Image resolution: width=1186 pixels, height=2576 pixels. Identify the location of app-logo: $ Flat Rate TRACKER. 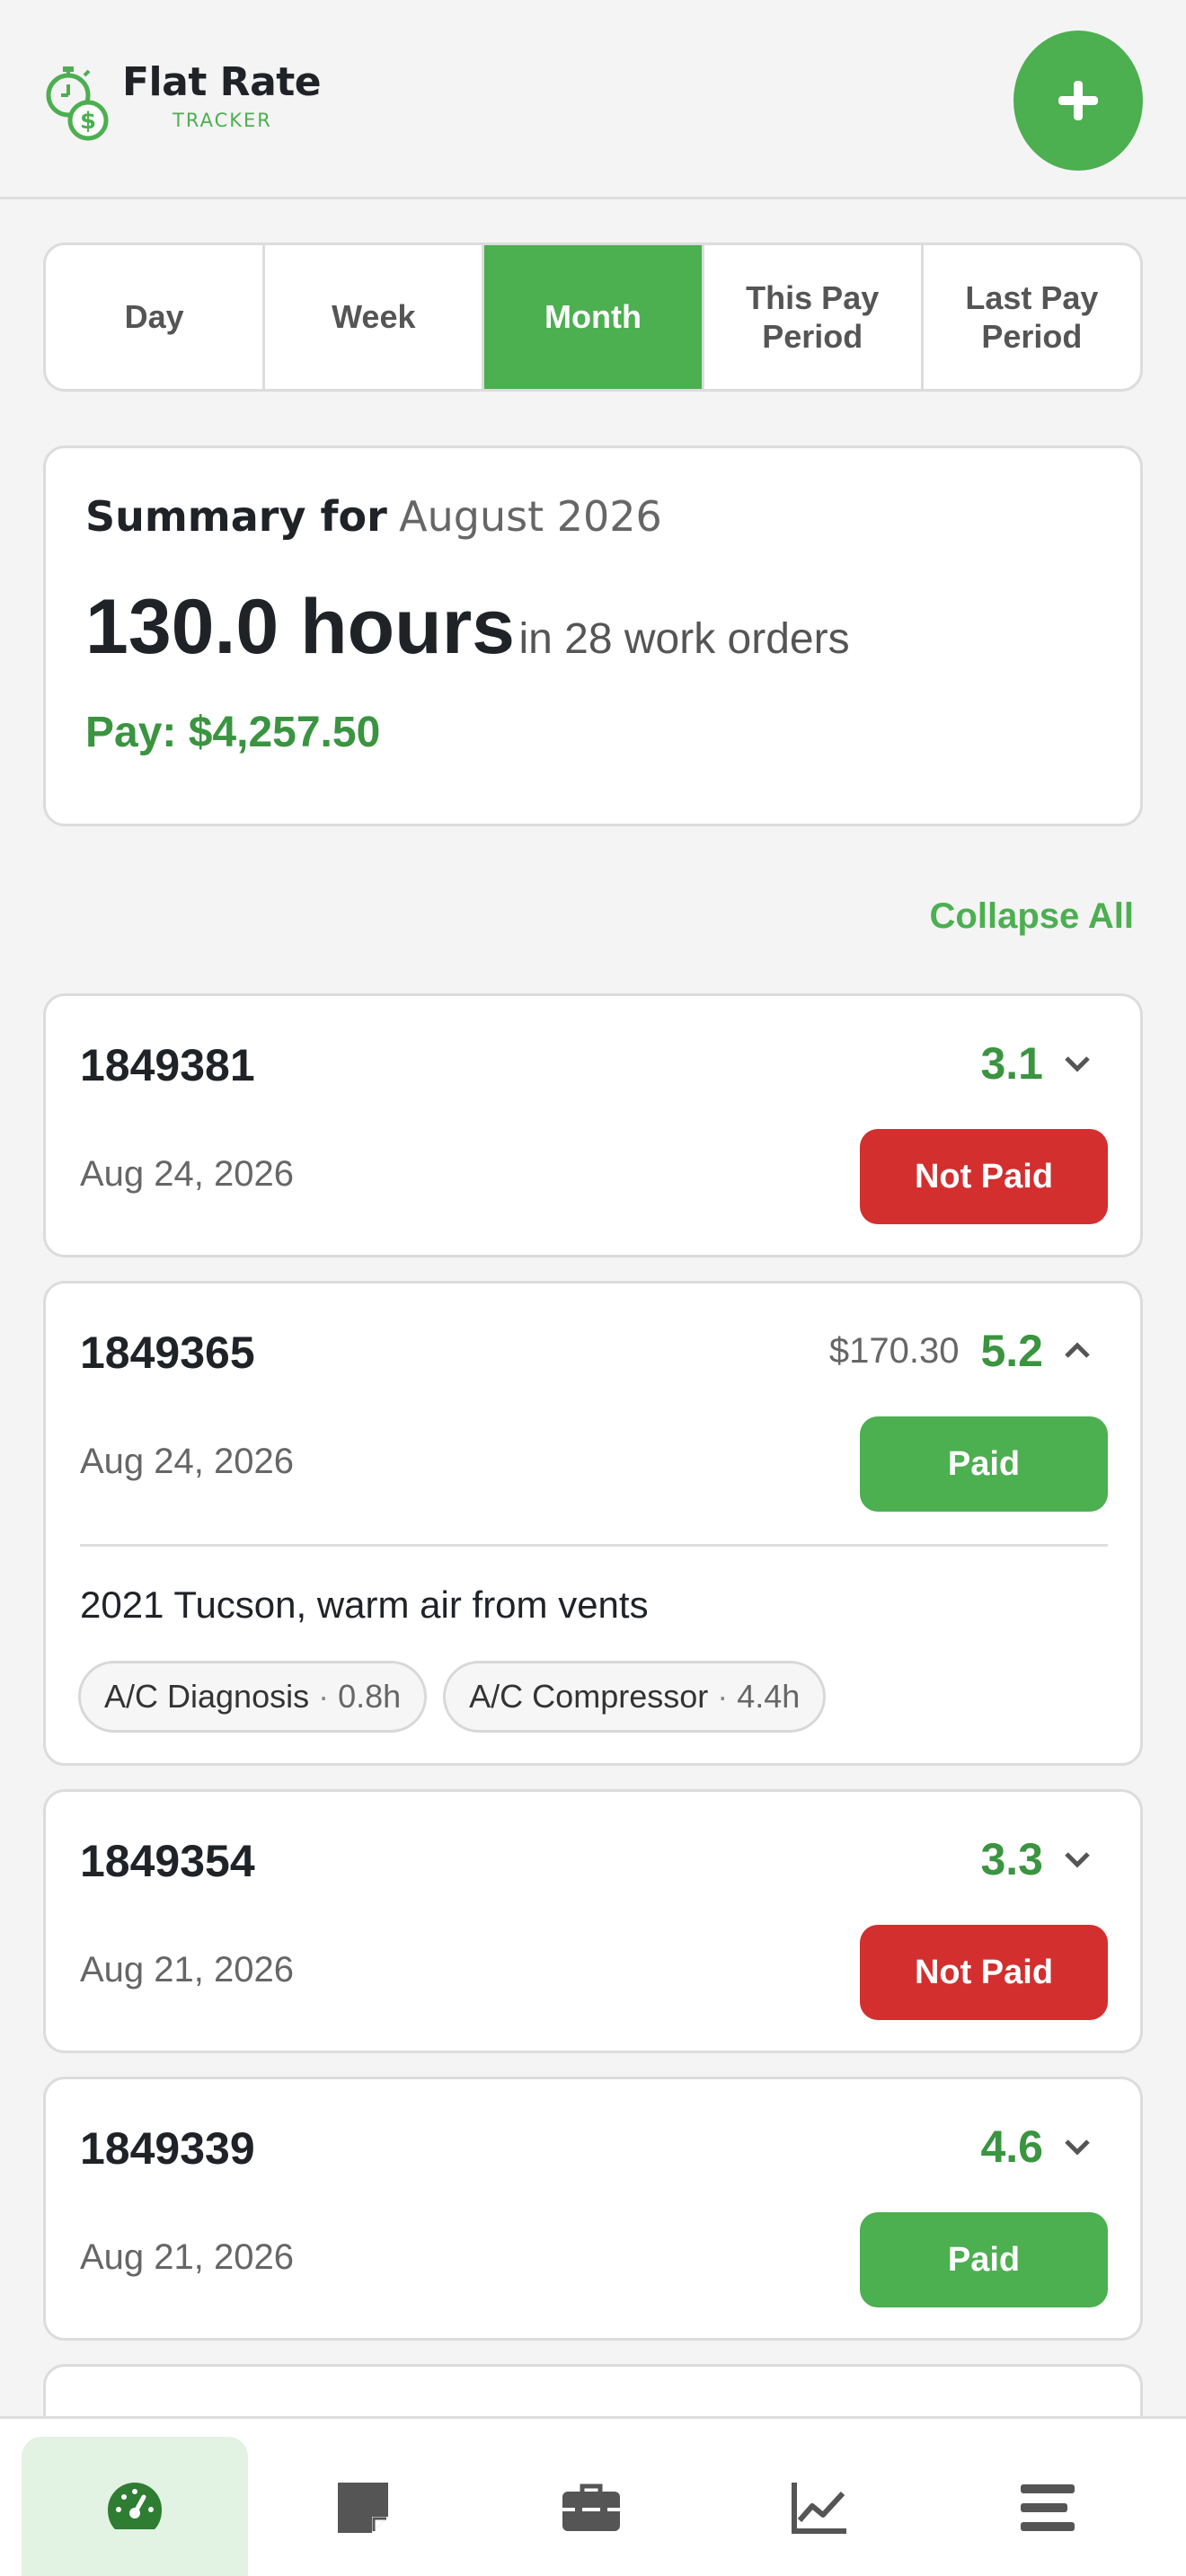
(181, 101).